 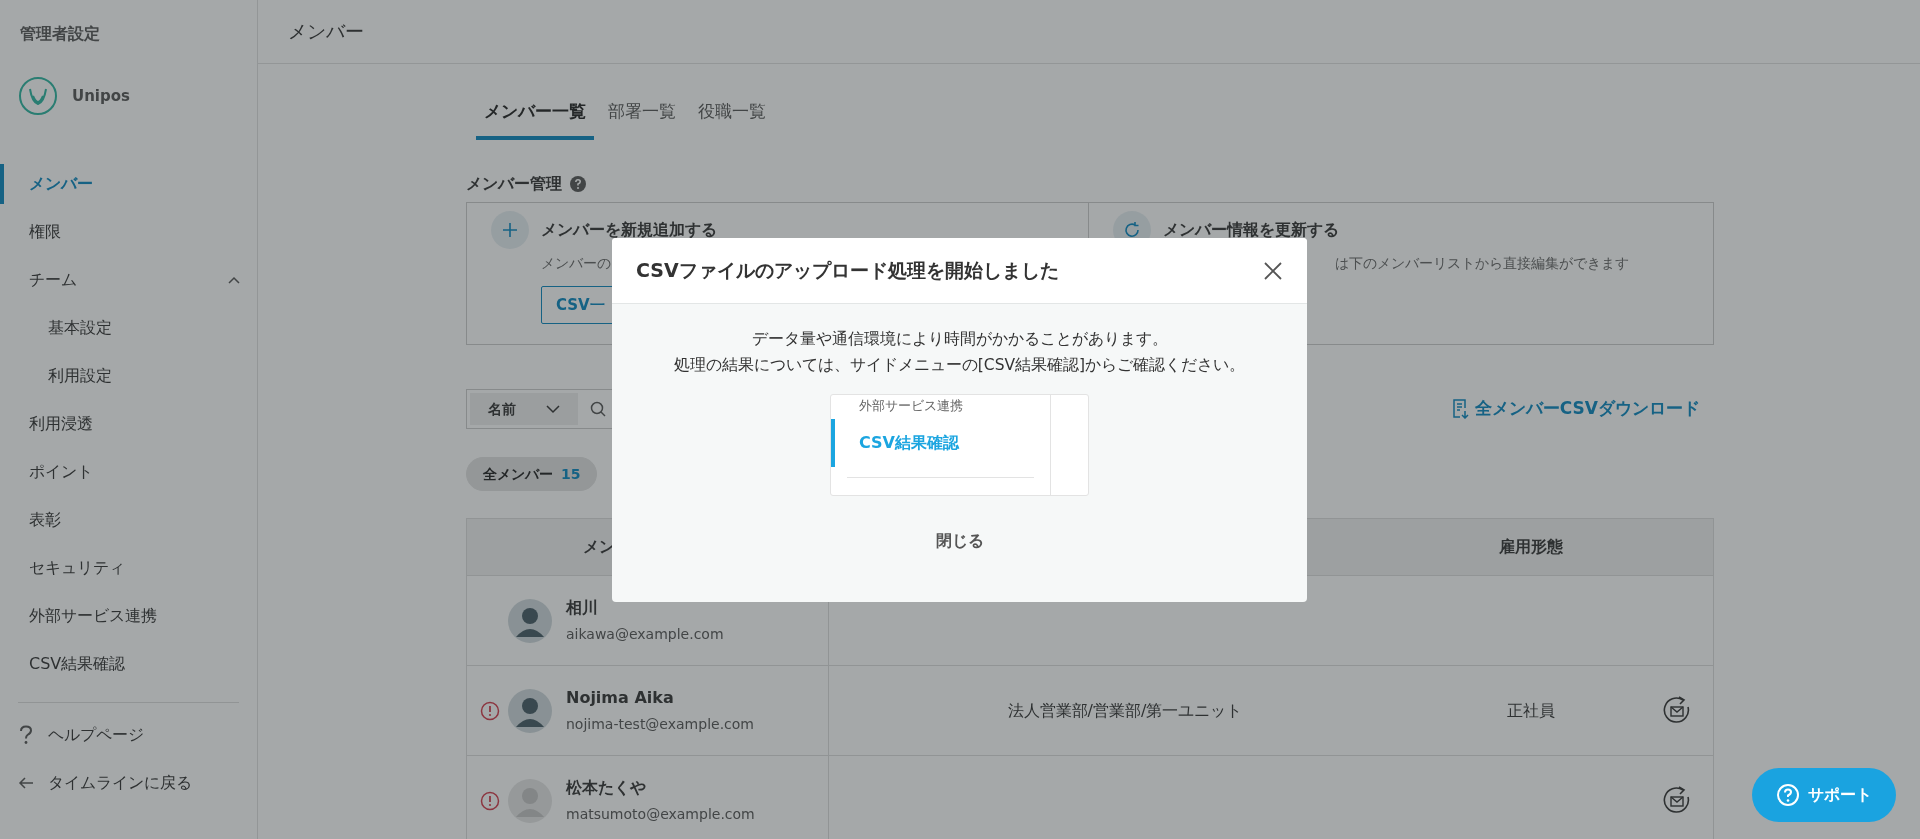 I want to click on nav-item: セキュリティ, so click(x=128, y=568).